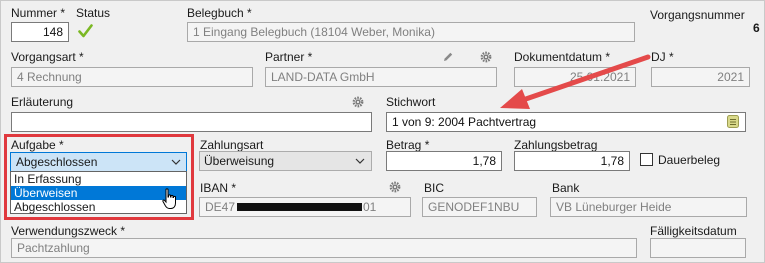 This screenshot has width=765, height=263. What do you see at coordinates (662, 57) in the screenshot?
I see `dj-label: DJ *` at bounding box center [662, 57].